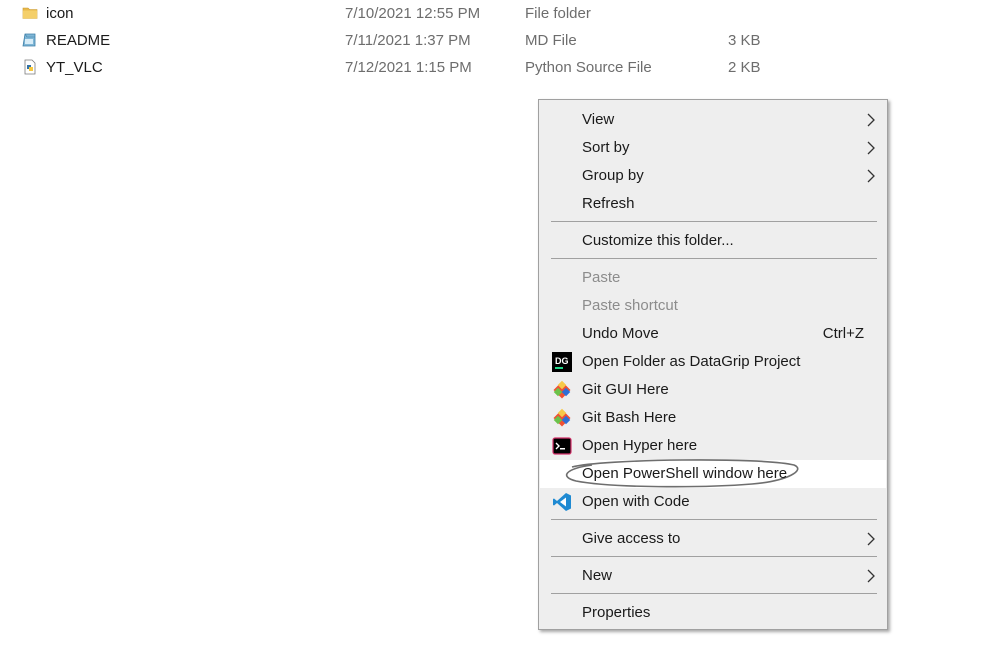 The image size is (996, 664). I want to click on menu-item-give-access: Give access to, so click(713, 539).